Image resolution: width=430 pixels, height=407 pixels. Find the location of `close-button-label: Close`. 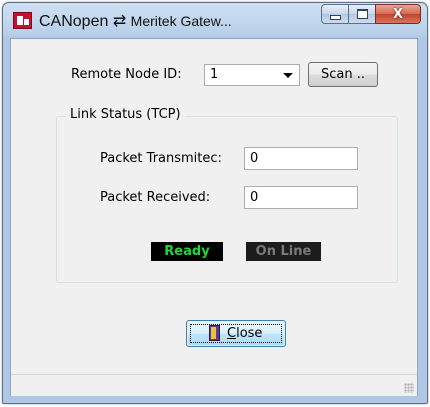

close-button-label: Close is located at coordinates (244, 333).